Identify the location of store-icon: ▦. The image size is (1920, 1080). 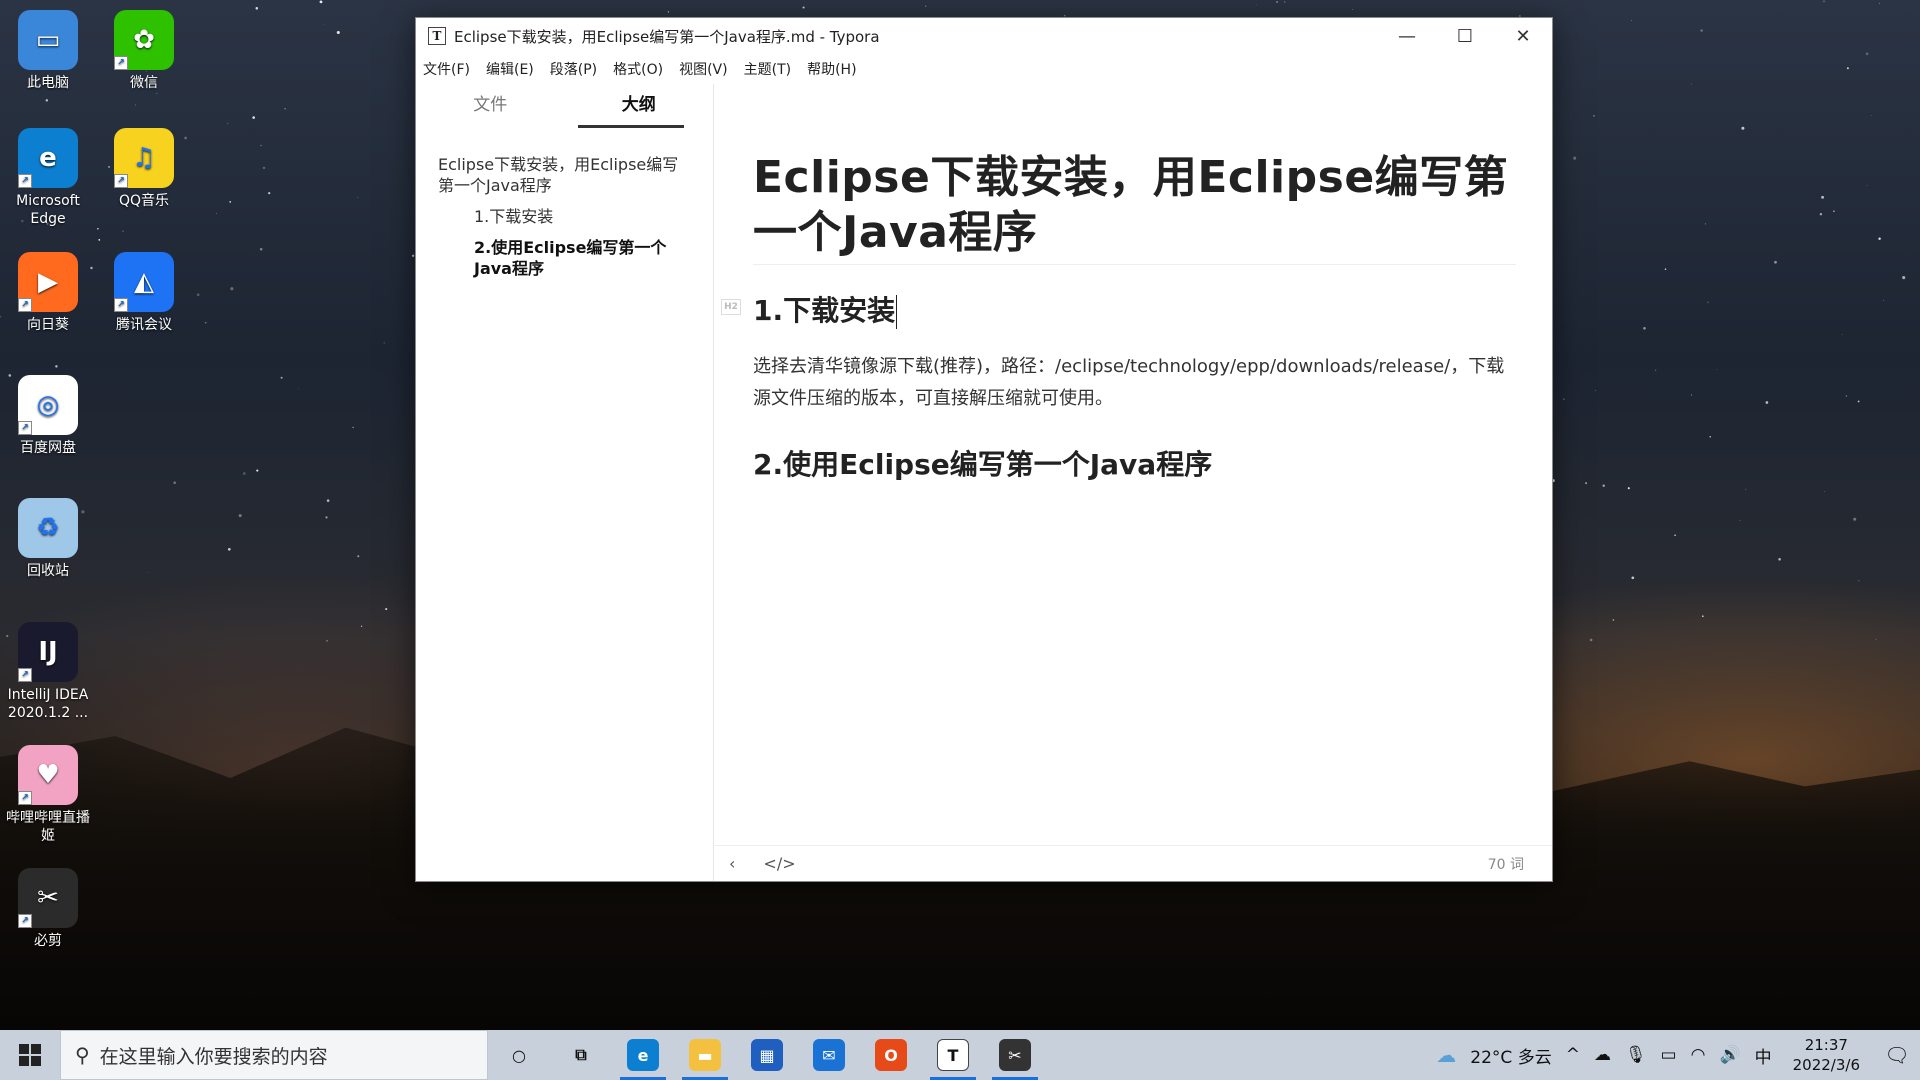
(767, 1055).